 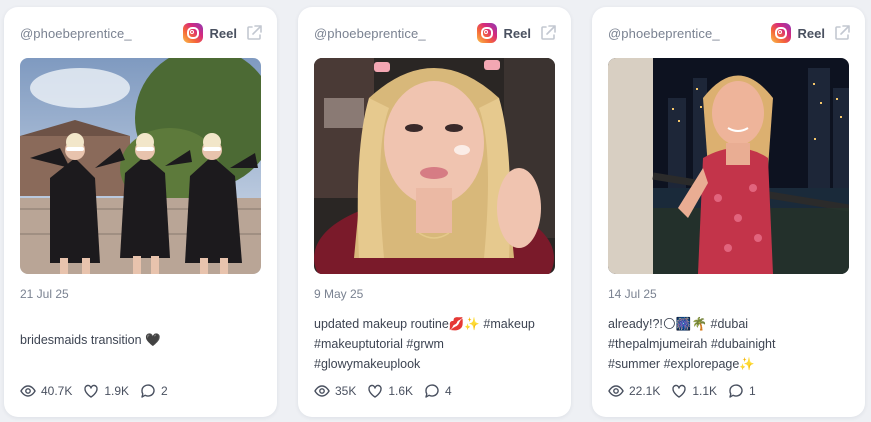 I want to click on likes-stat: 1.1K, so click(x=694, y=391).